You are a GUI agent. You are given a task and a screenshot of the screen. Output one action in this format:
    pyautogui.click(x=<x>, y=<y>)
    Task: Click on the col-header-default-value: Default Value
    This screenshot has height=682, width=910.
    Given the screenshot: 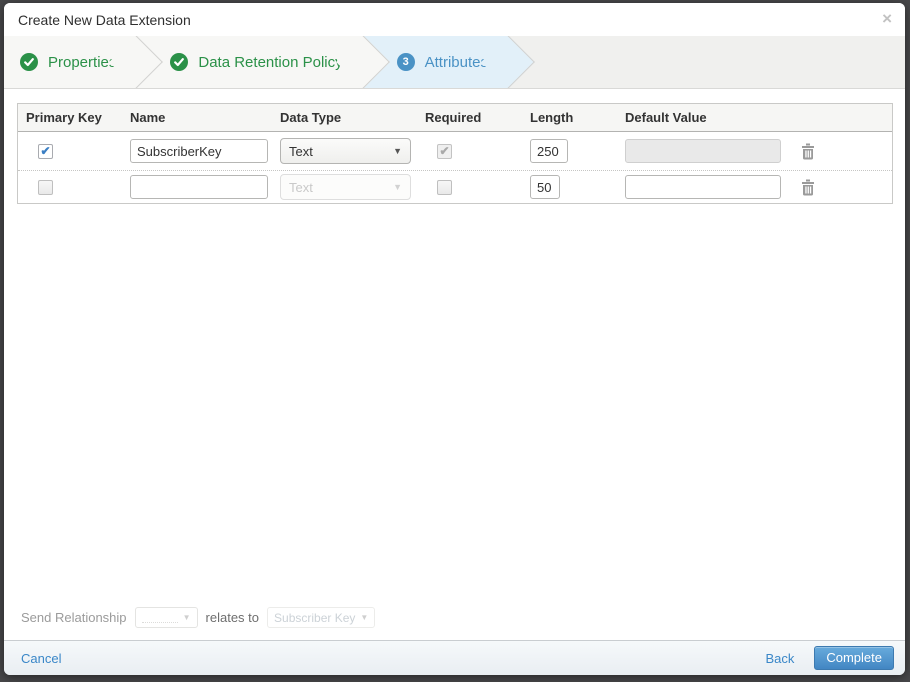 What is the action you would take?
    pyautogui.click(x=666, y=117)
    